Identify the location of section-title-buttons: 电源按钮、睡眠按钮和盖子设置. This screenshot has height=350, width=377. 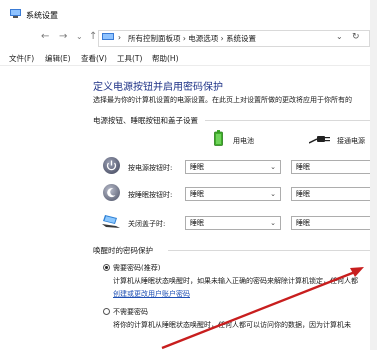
(145, 120).